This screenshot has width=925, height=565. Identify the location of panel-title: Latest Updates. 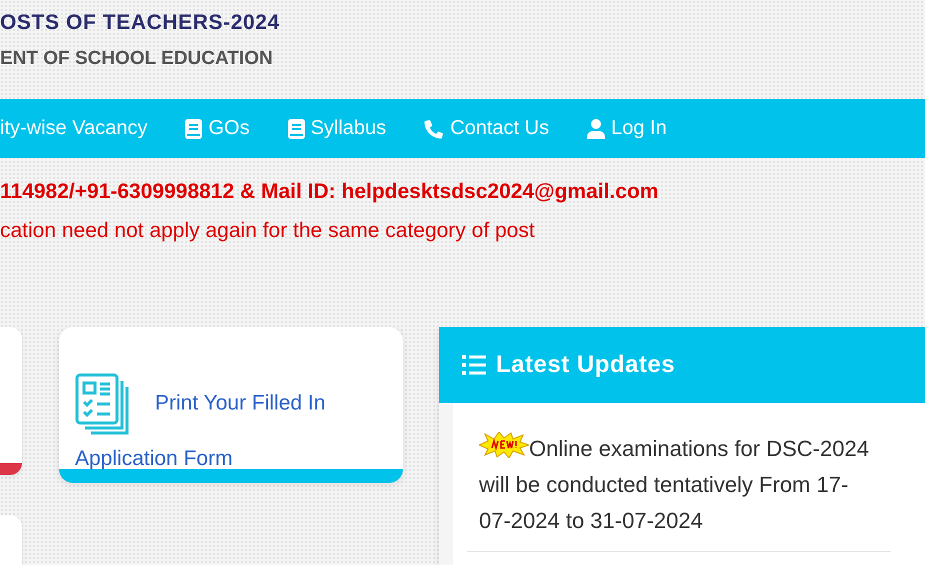
(586, 365).